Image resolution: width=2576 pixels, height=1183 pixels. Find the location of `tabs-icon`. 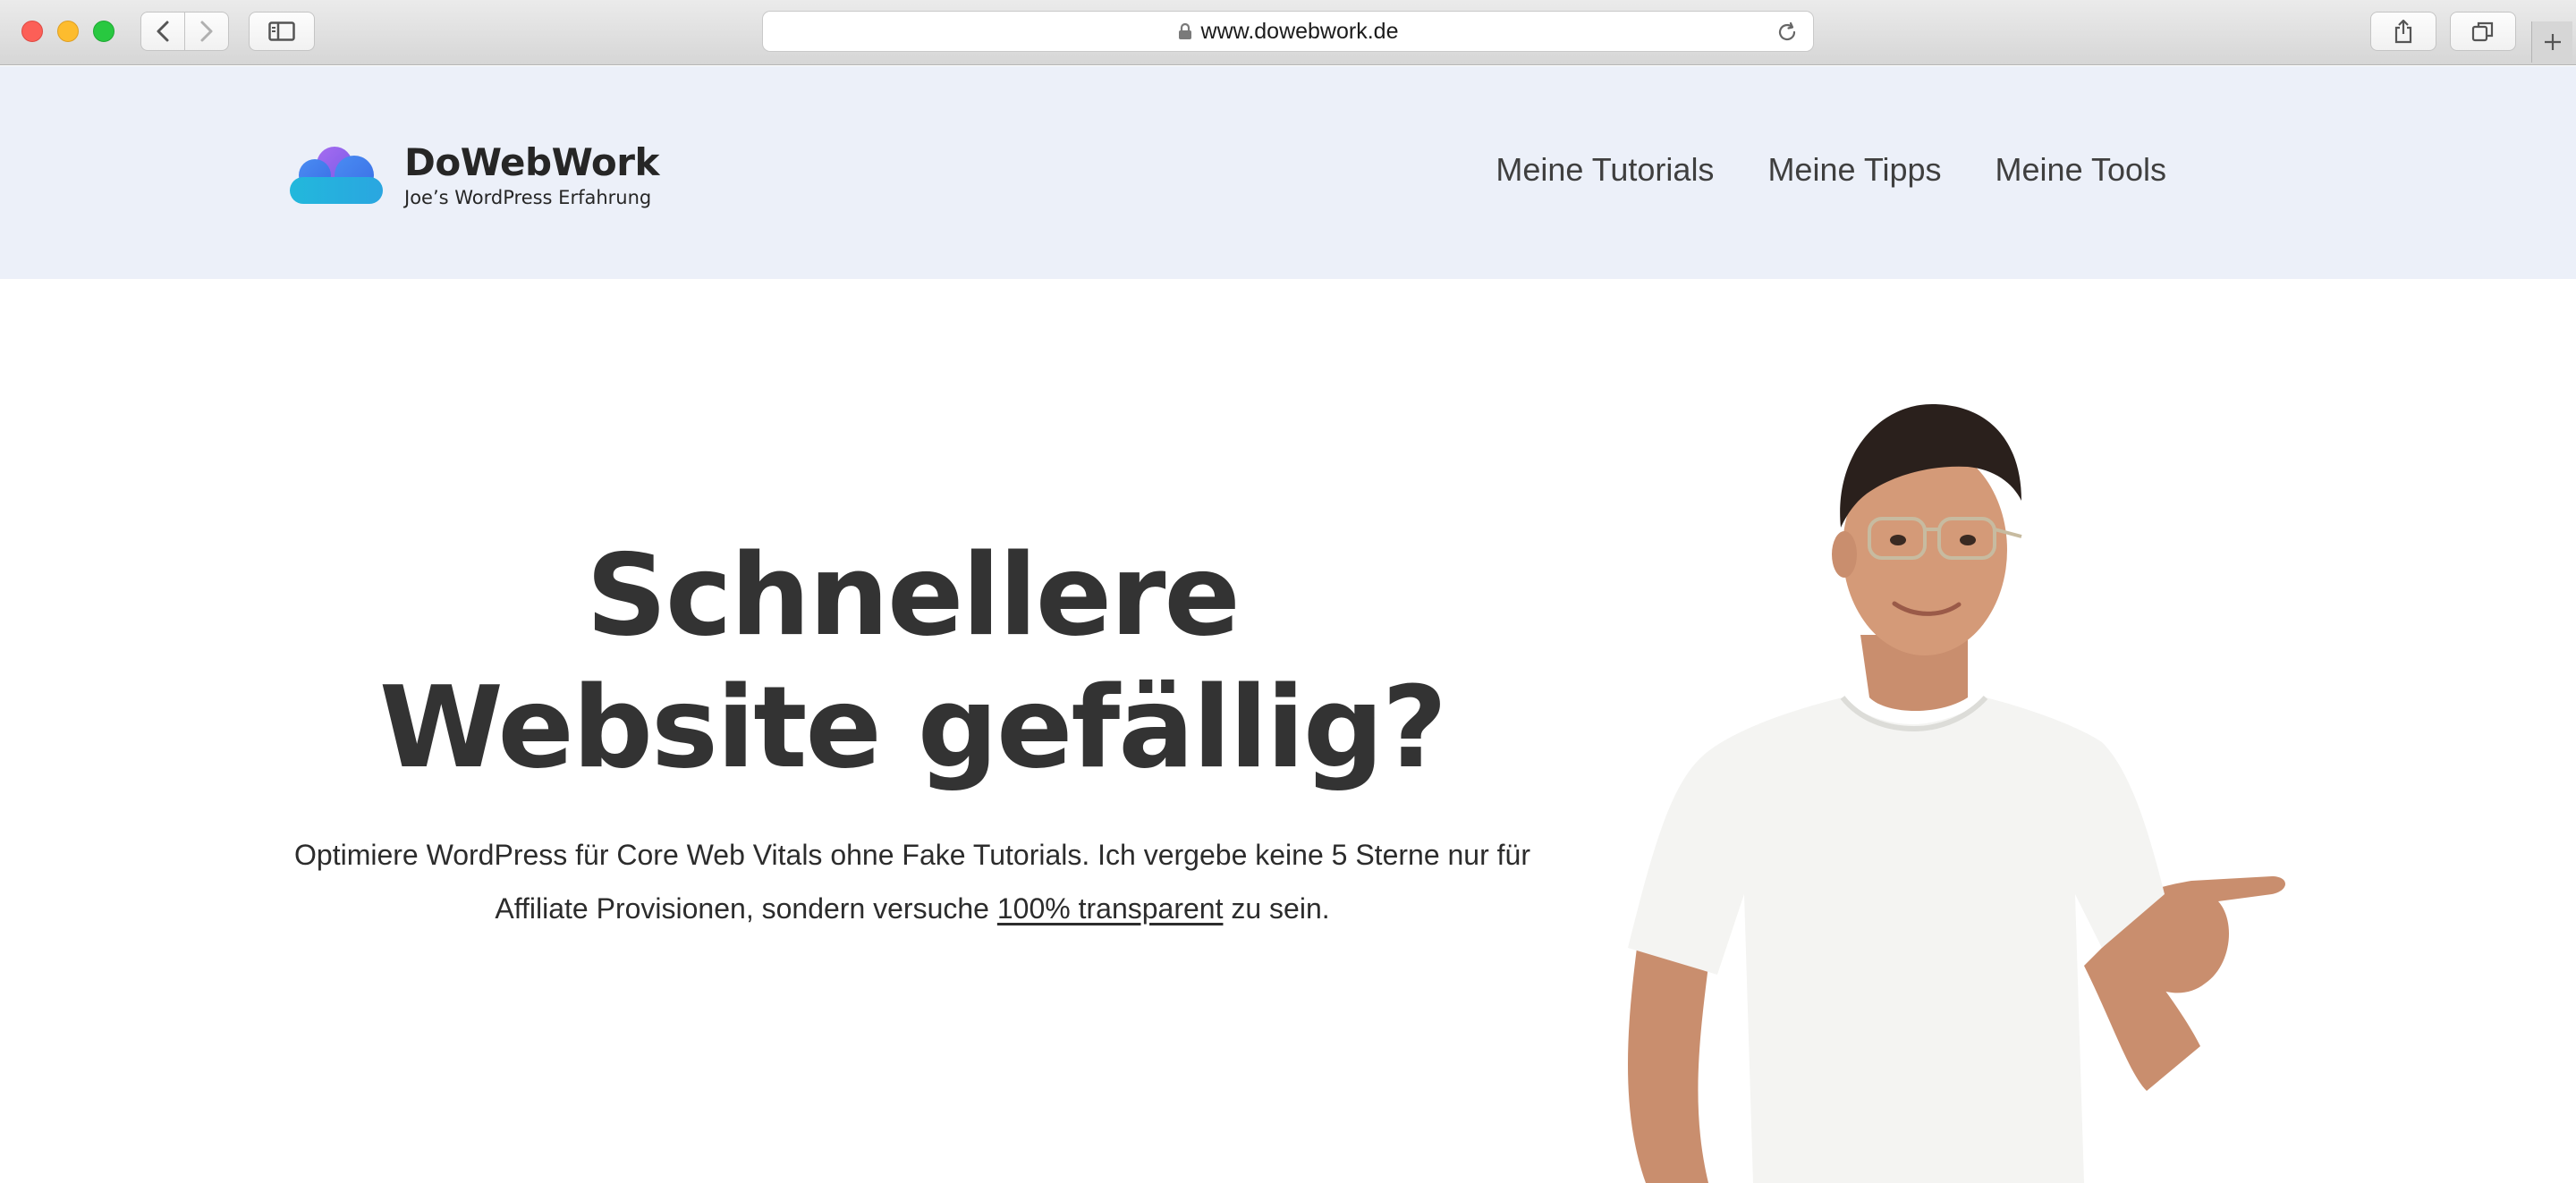

tabs-icon is located at coordinates (2482, 31).